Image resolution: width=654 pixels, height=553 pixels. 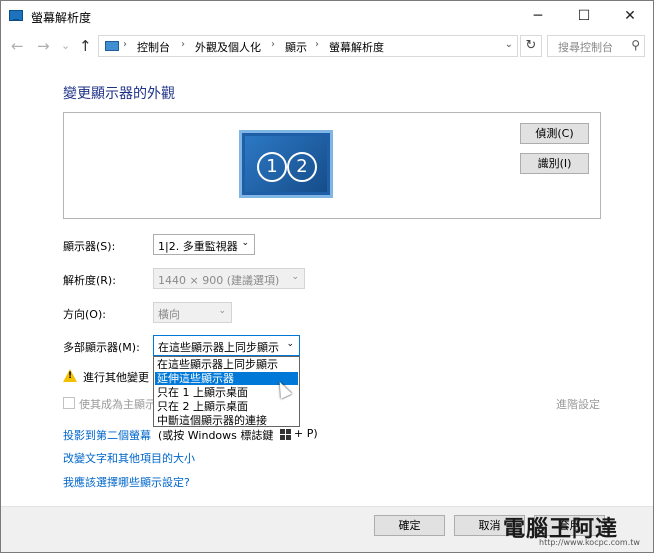 What do you see at coordinates (306, 433) in the screenshot?
I see `project-shortcut-key: + P)` at bounding box center [306, 433].